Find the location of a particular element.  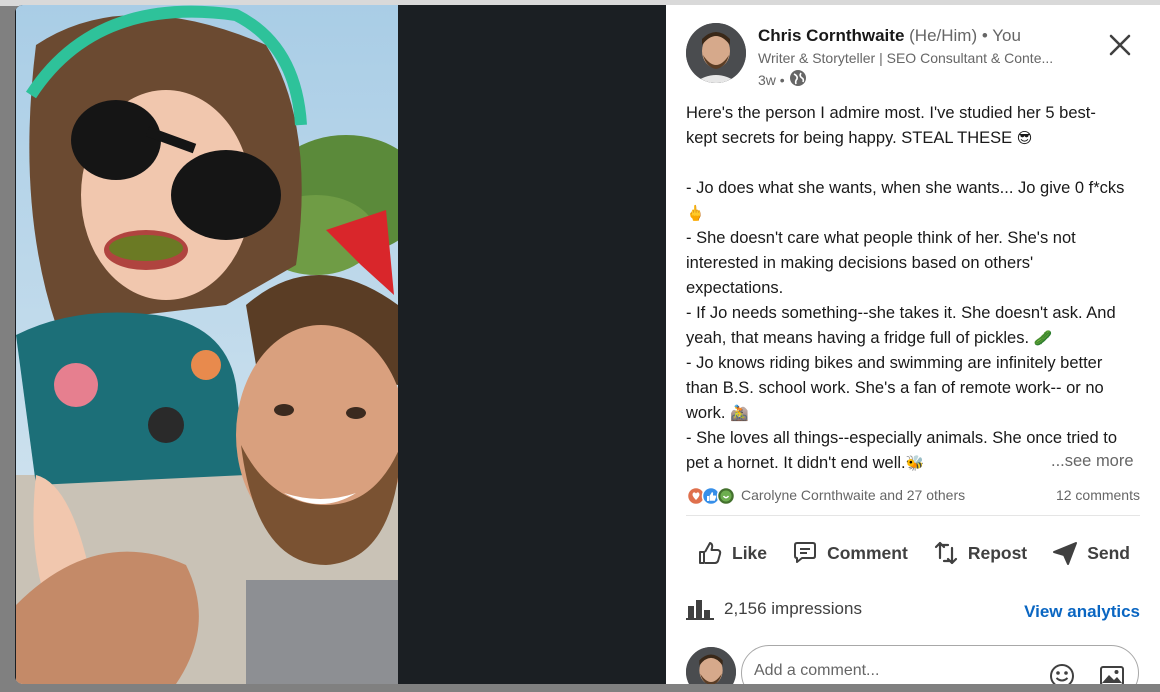

bar-chart-icon is located at coordinates (700, 610).